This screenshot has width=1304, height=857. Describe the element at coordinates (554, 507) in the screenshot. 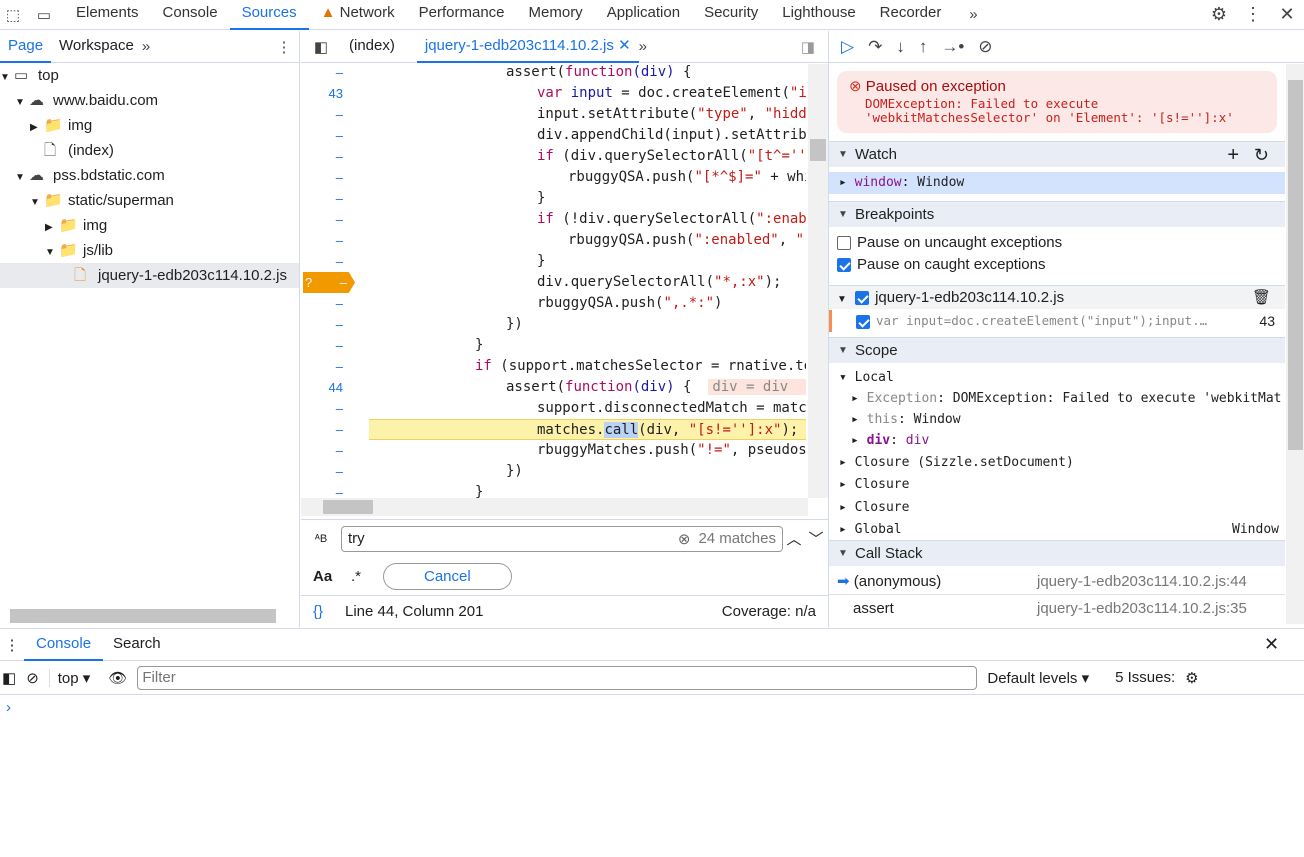

I see `horizontal-scrollbar` at that location.